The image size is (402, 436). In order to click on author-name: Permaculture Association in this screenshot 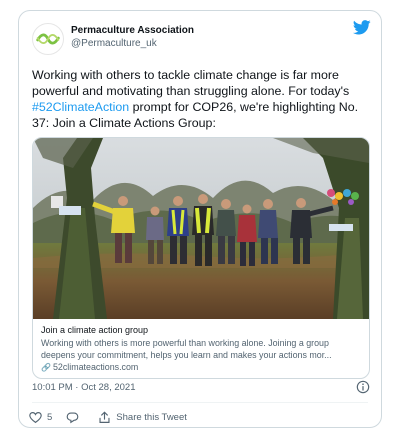, I will do `click(132, 30)`.